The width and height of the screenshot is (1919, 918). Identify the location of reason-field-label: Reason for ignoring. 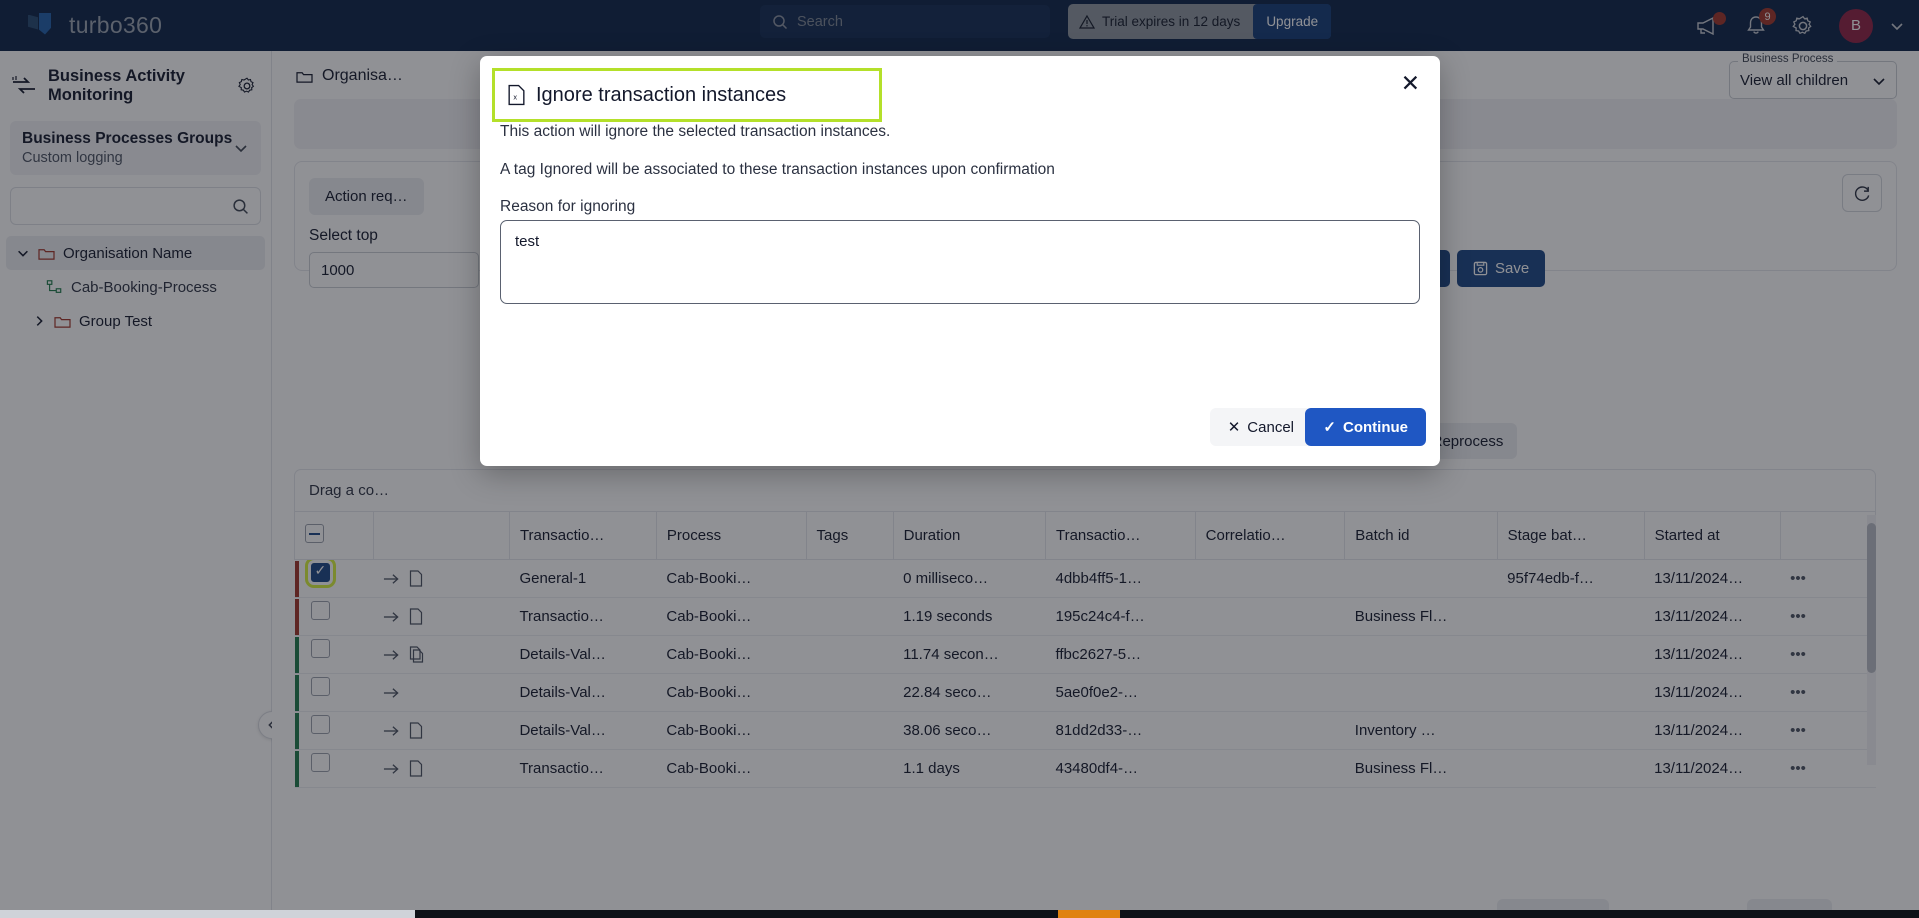
(568, 206).